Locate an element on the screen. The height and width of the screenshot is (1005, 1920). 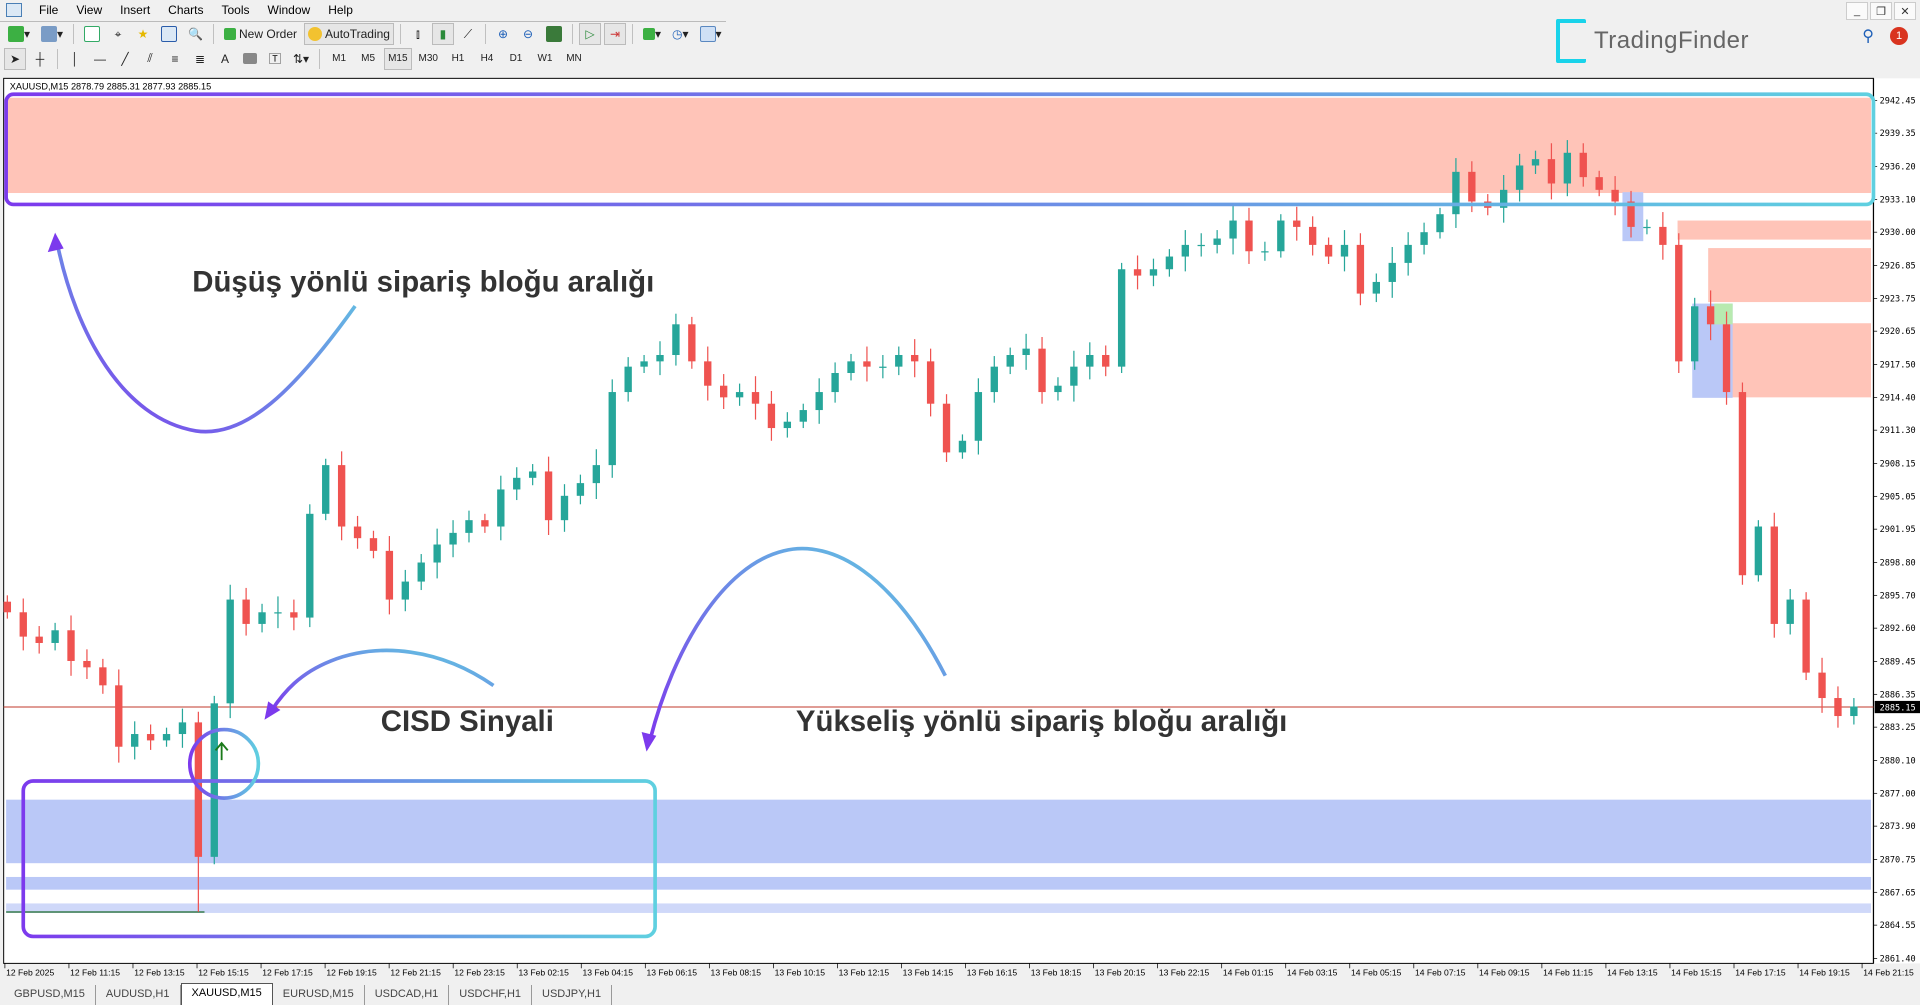
time-label: 12 Feb 19:15 is located at coordinates (351, 973).